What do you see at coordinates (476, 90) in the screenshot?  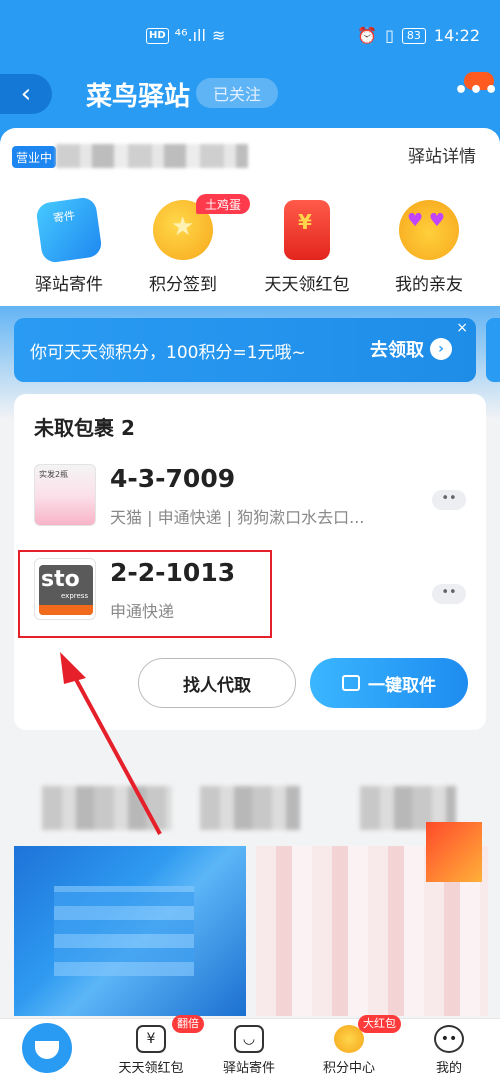 I see `more-menu-button: •••` at bounding box center [476, 90].